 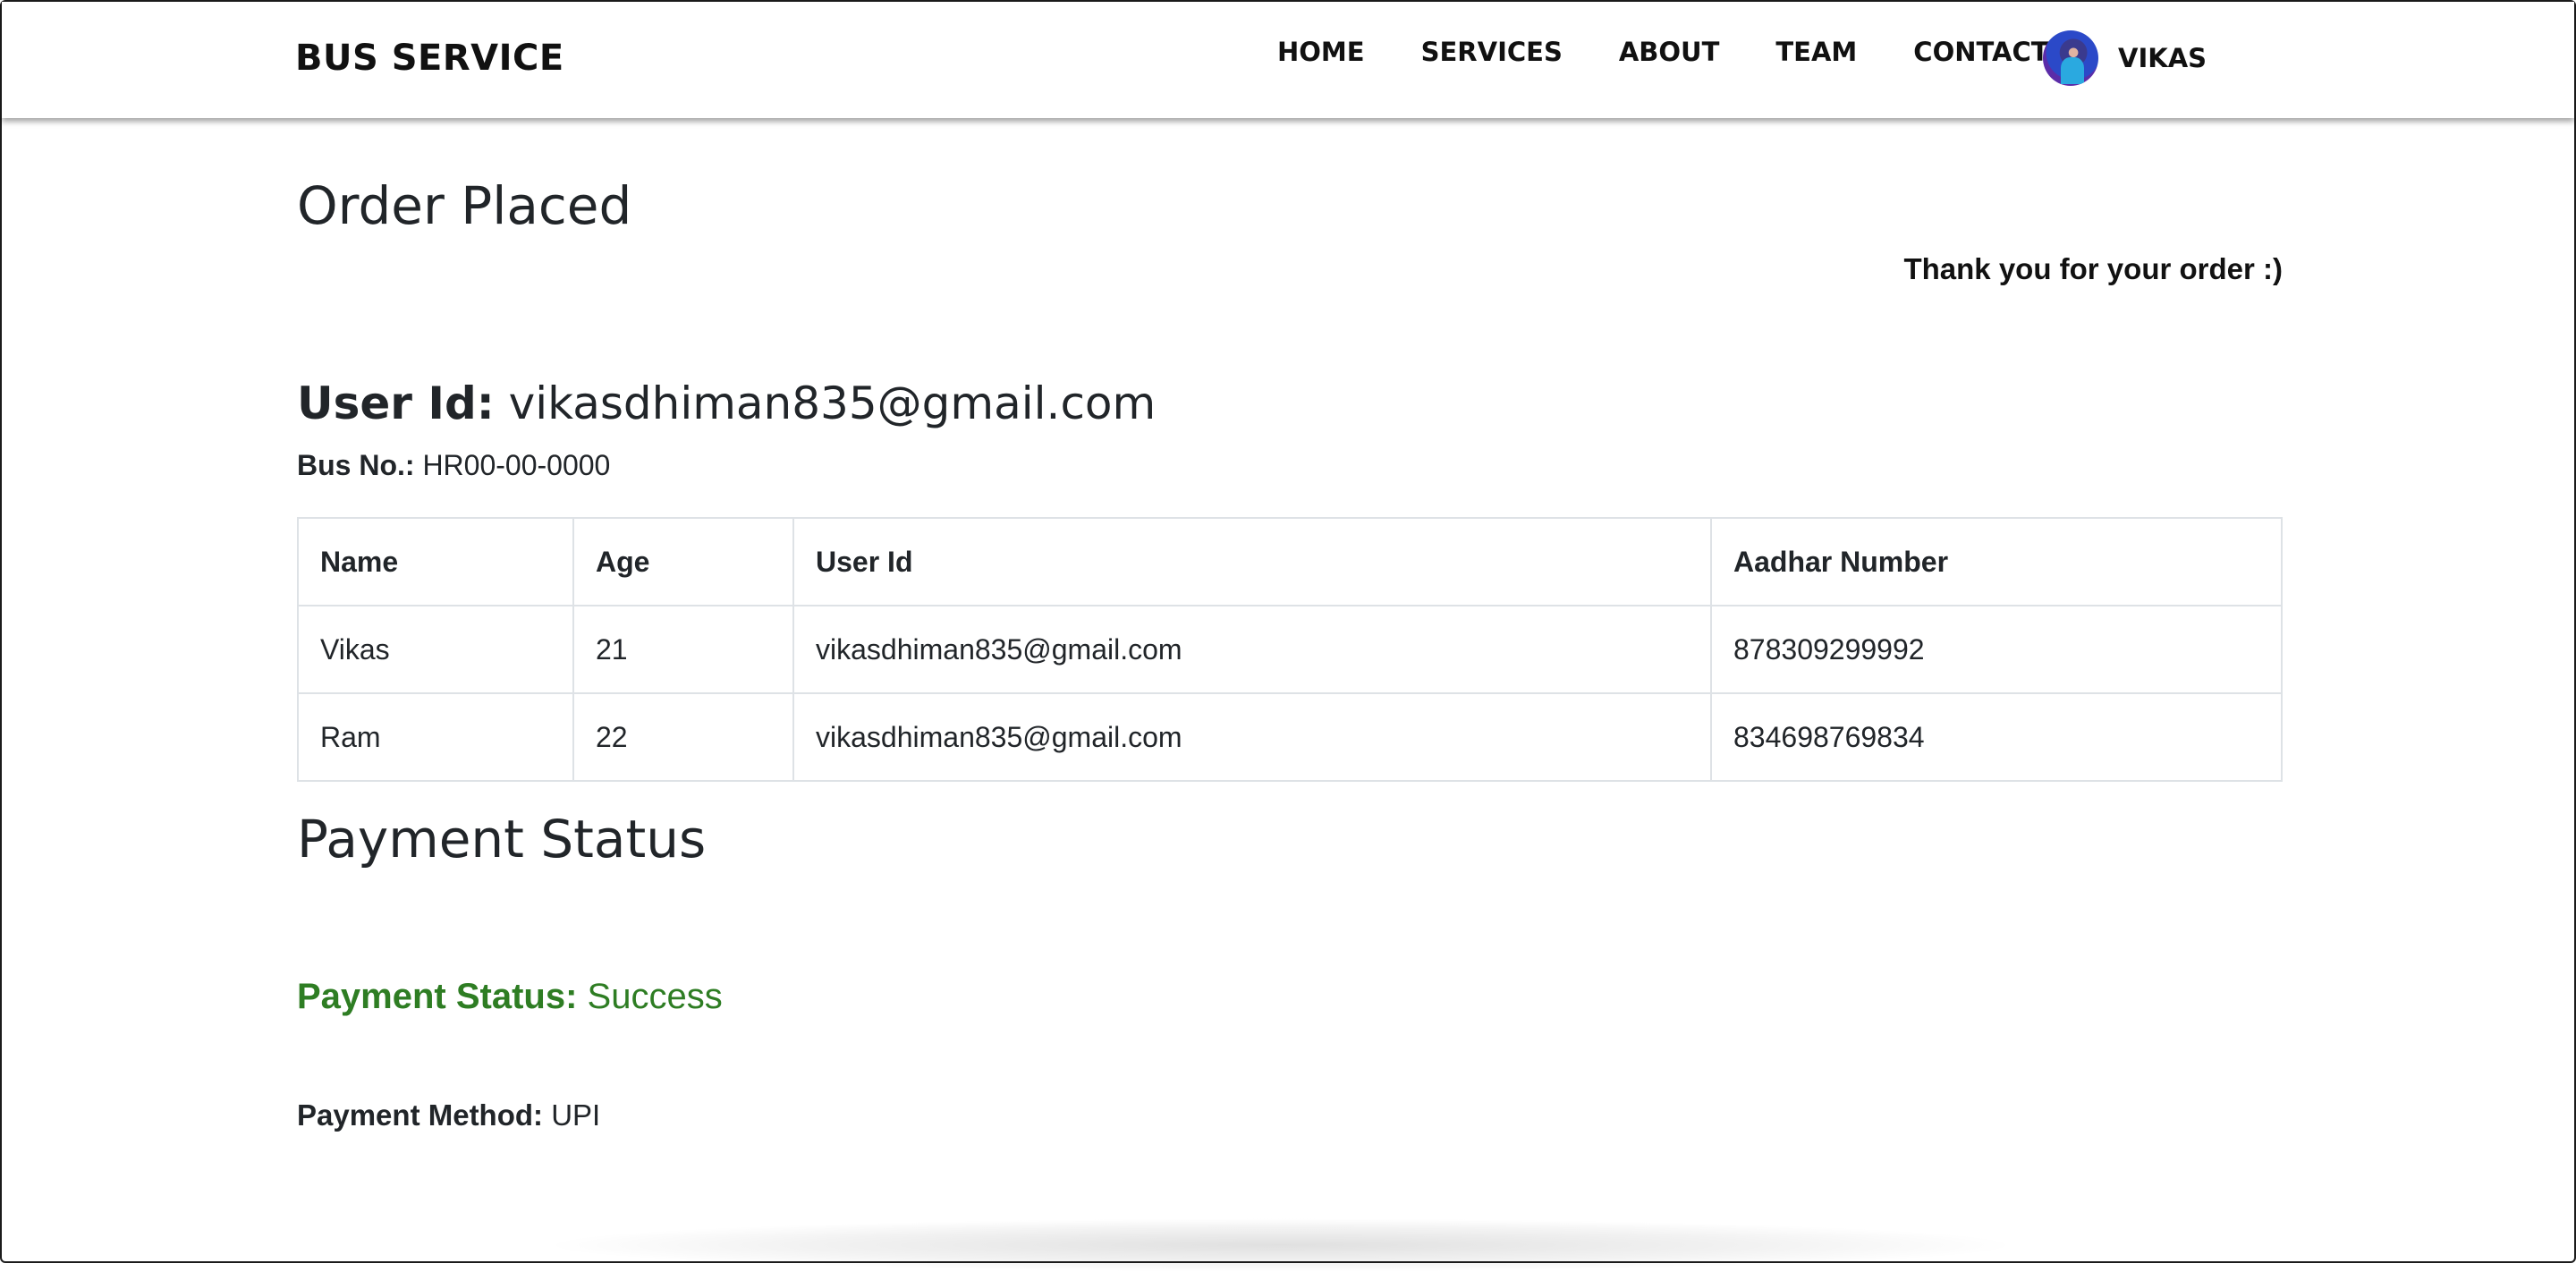 I want to click on payment-status-label: Payment Status:, so click(x=437, y=996).